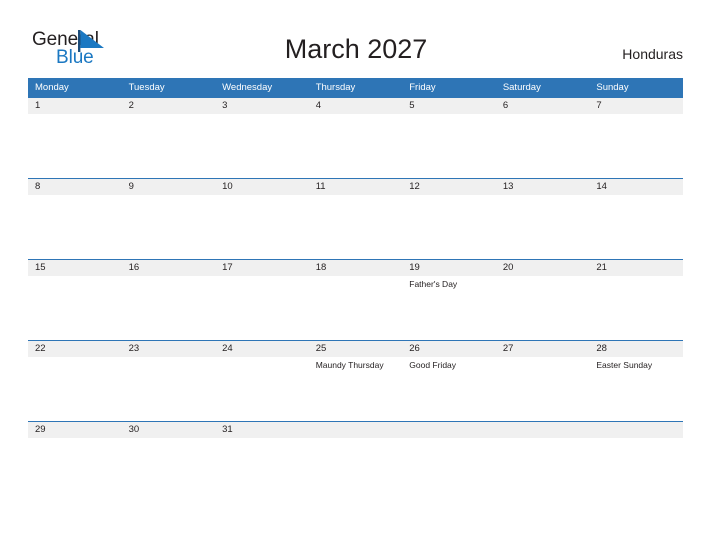 Image resolution: width=712 pixels, height=550 pixels. I want to click on calendar-week-row: 29 30 31, so click(355, 432).